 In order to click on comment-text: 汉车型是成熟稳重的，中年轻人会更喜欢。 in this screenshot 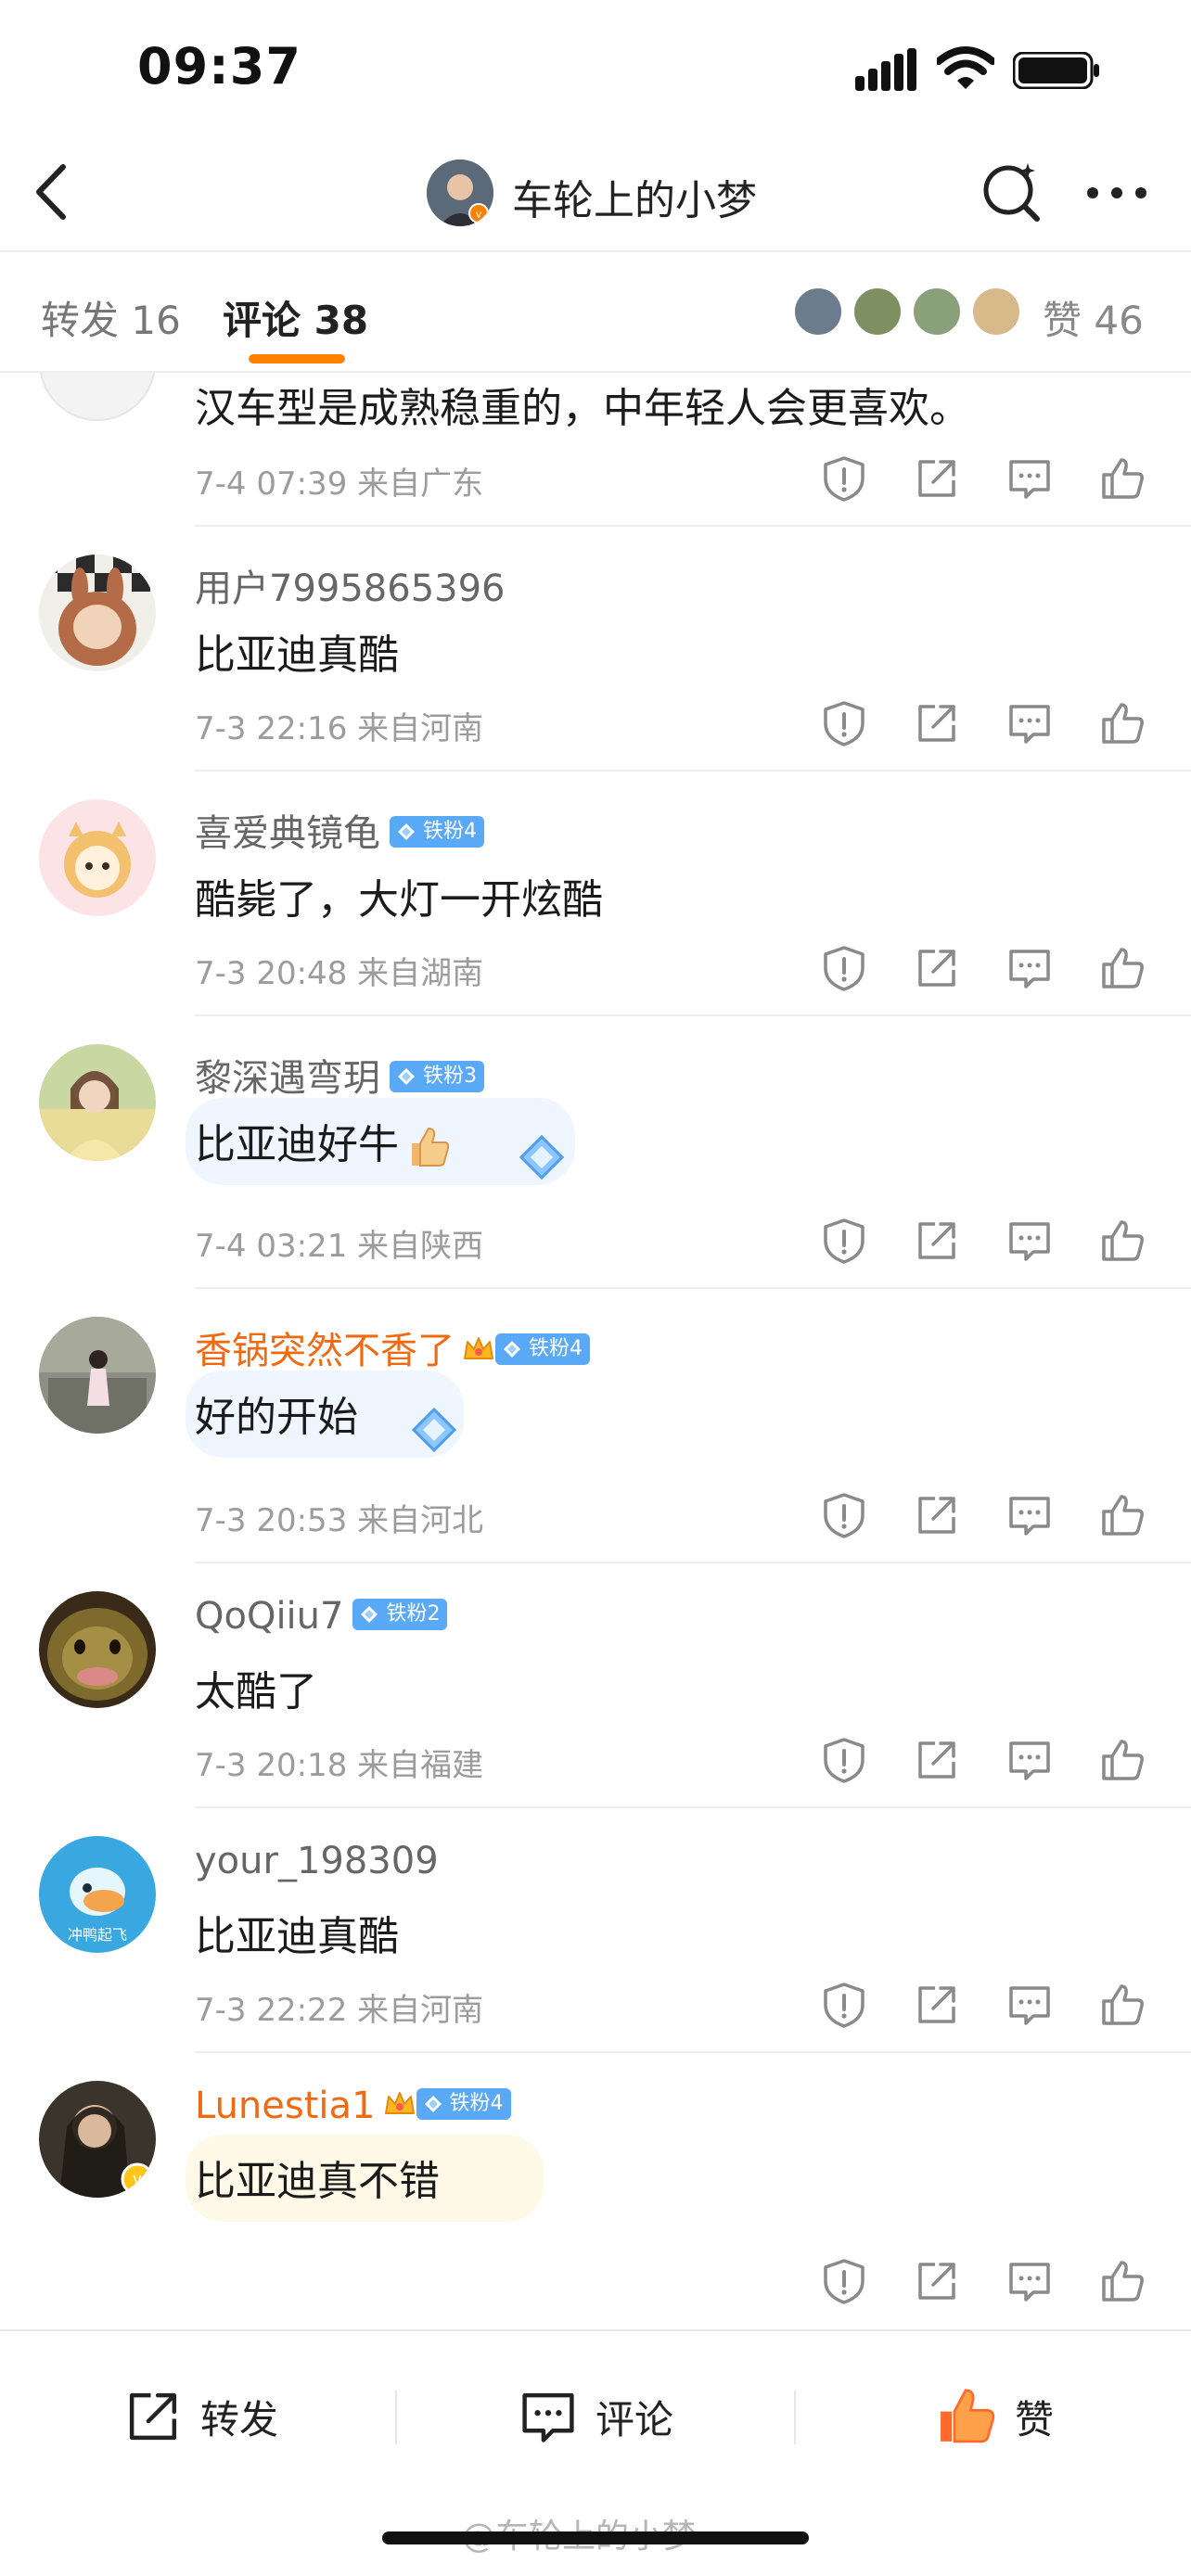, I will do `click(582, 408)`.